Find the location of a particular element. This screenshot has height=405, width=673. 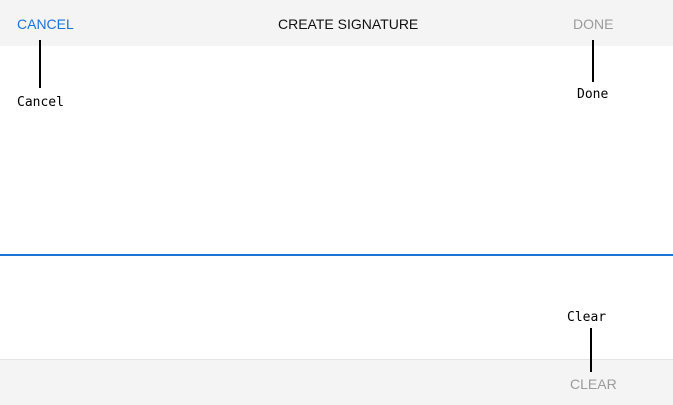

signature-baseline is located at coordinates (336, 255).